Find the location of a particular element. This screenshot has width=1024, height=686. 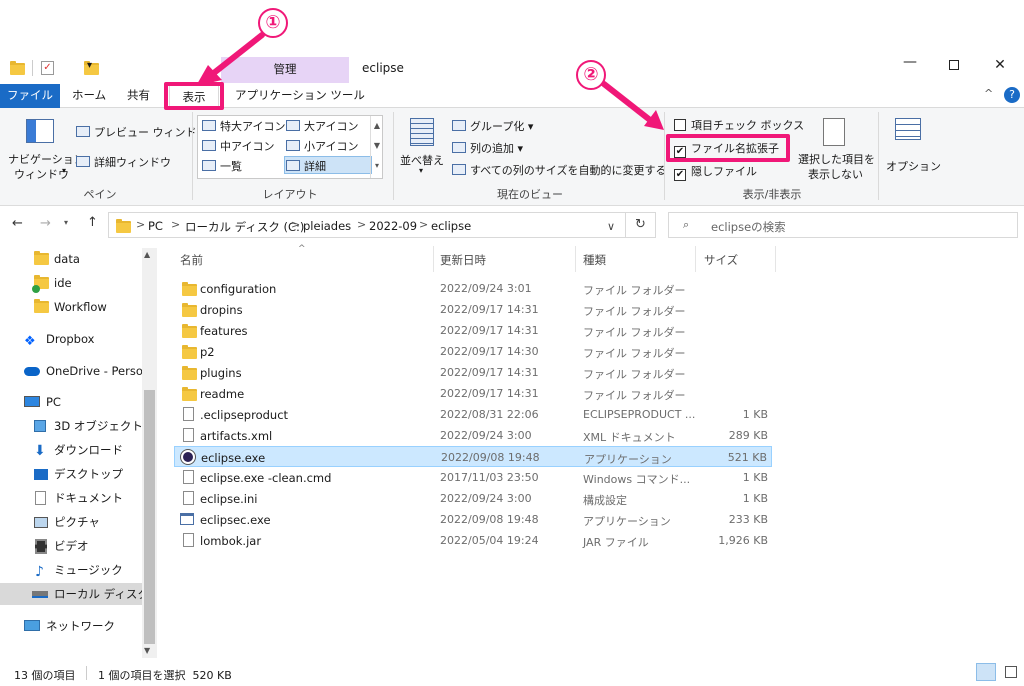

nav-item-documents: ドキュメント is located at coordinates (71, 498).